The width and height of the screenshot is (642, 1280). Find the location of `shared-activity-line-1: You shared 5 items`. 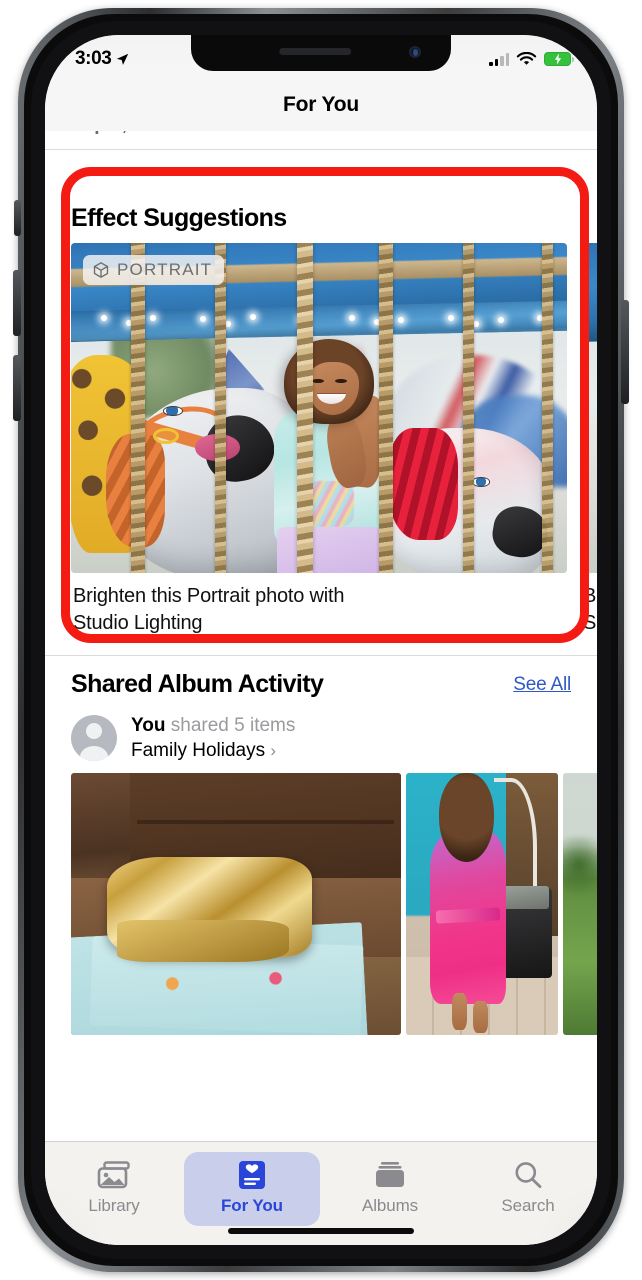

shared-activity-line-1: You shared 5 items is located at coordinates (213, 725).